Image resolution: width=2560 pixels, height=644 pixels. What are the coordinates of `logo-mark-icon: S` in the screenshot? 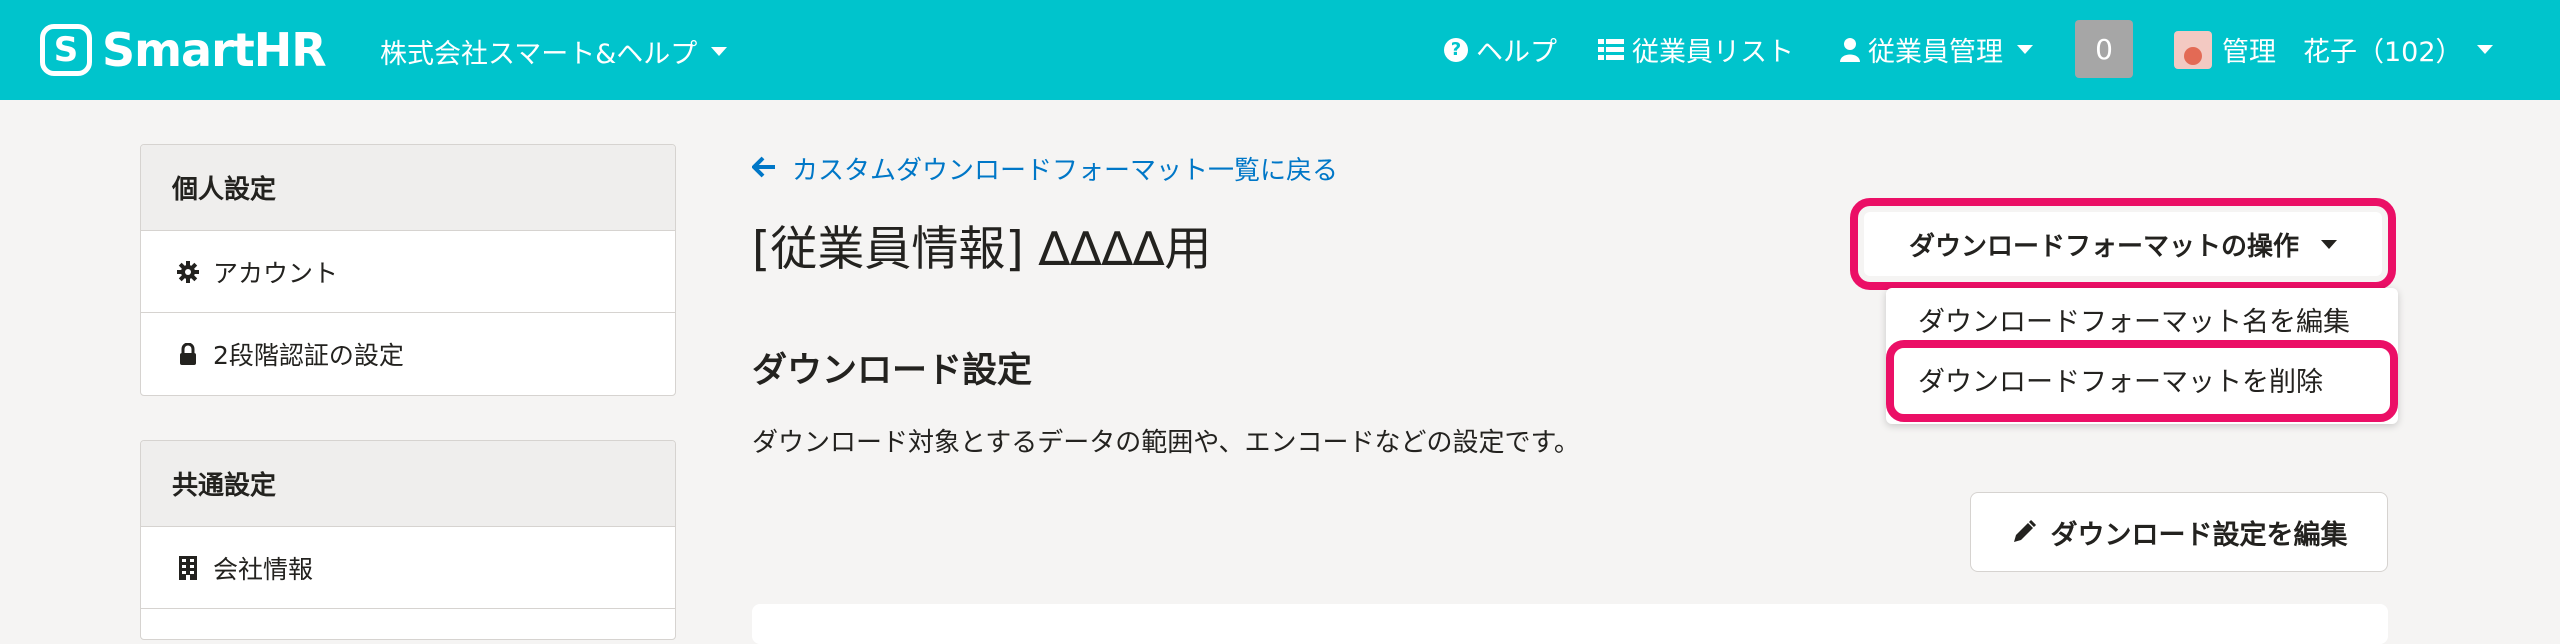 It's located at (66, 50).